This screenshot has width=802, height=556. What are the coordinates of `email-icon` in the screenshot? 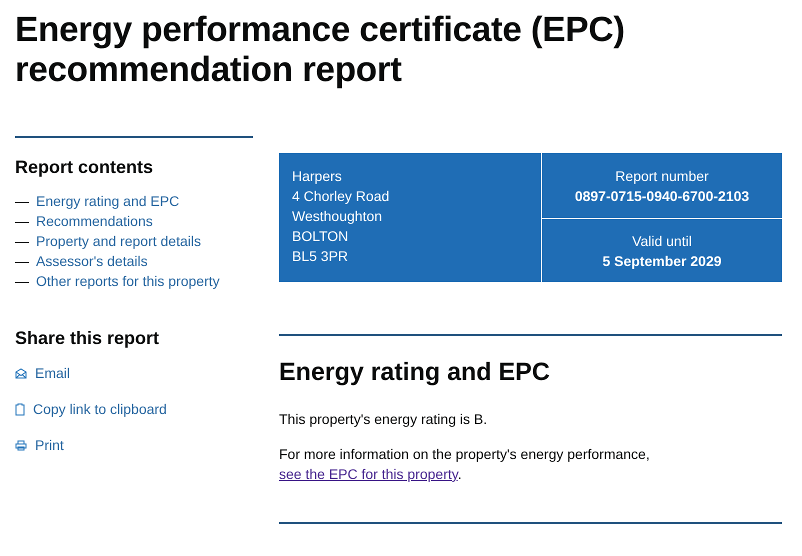 It's located at (21, 373).